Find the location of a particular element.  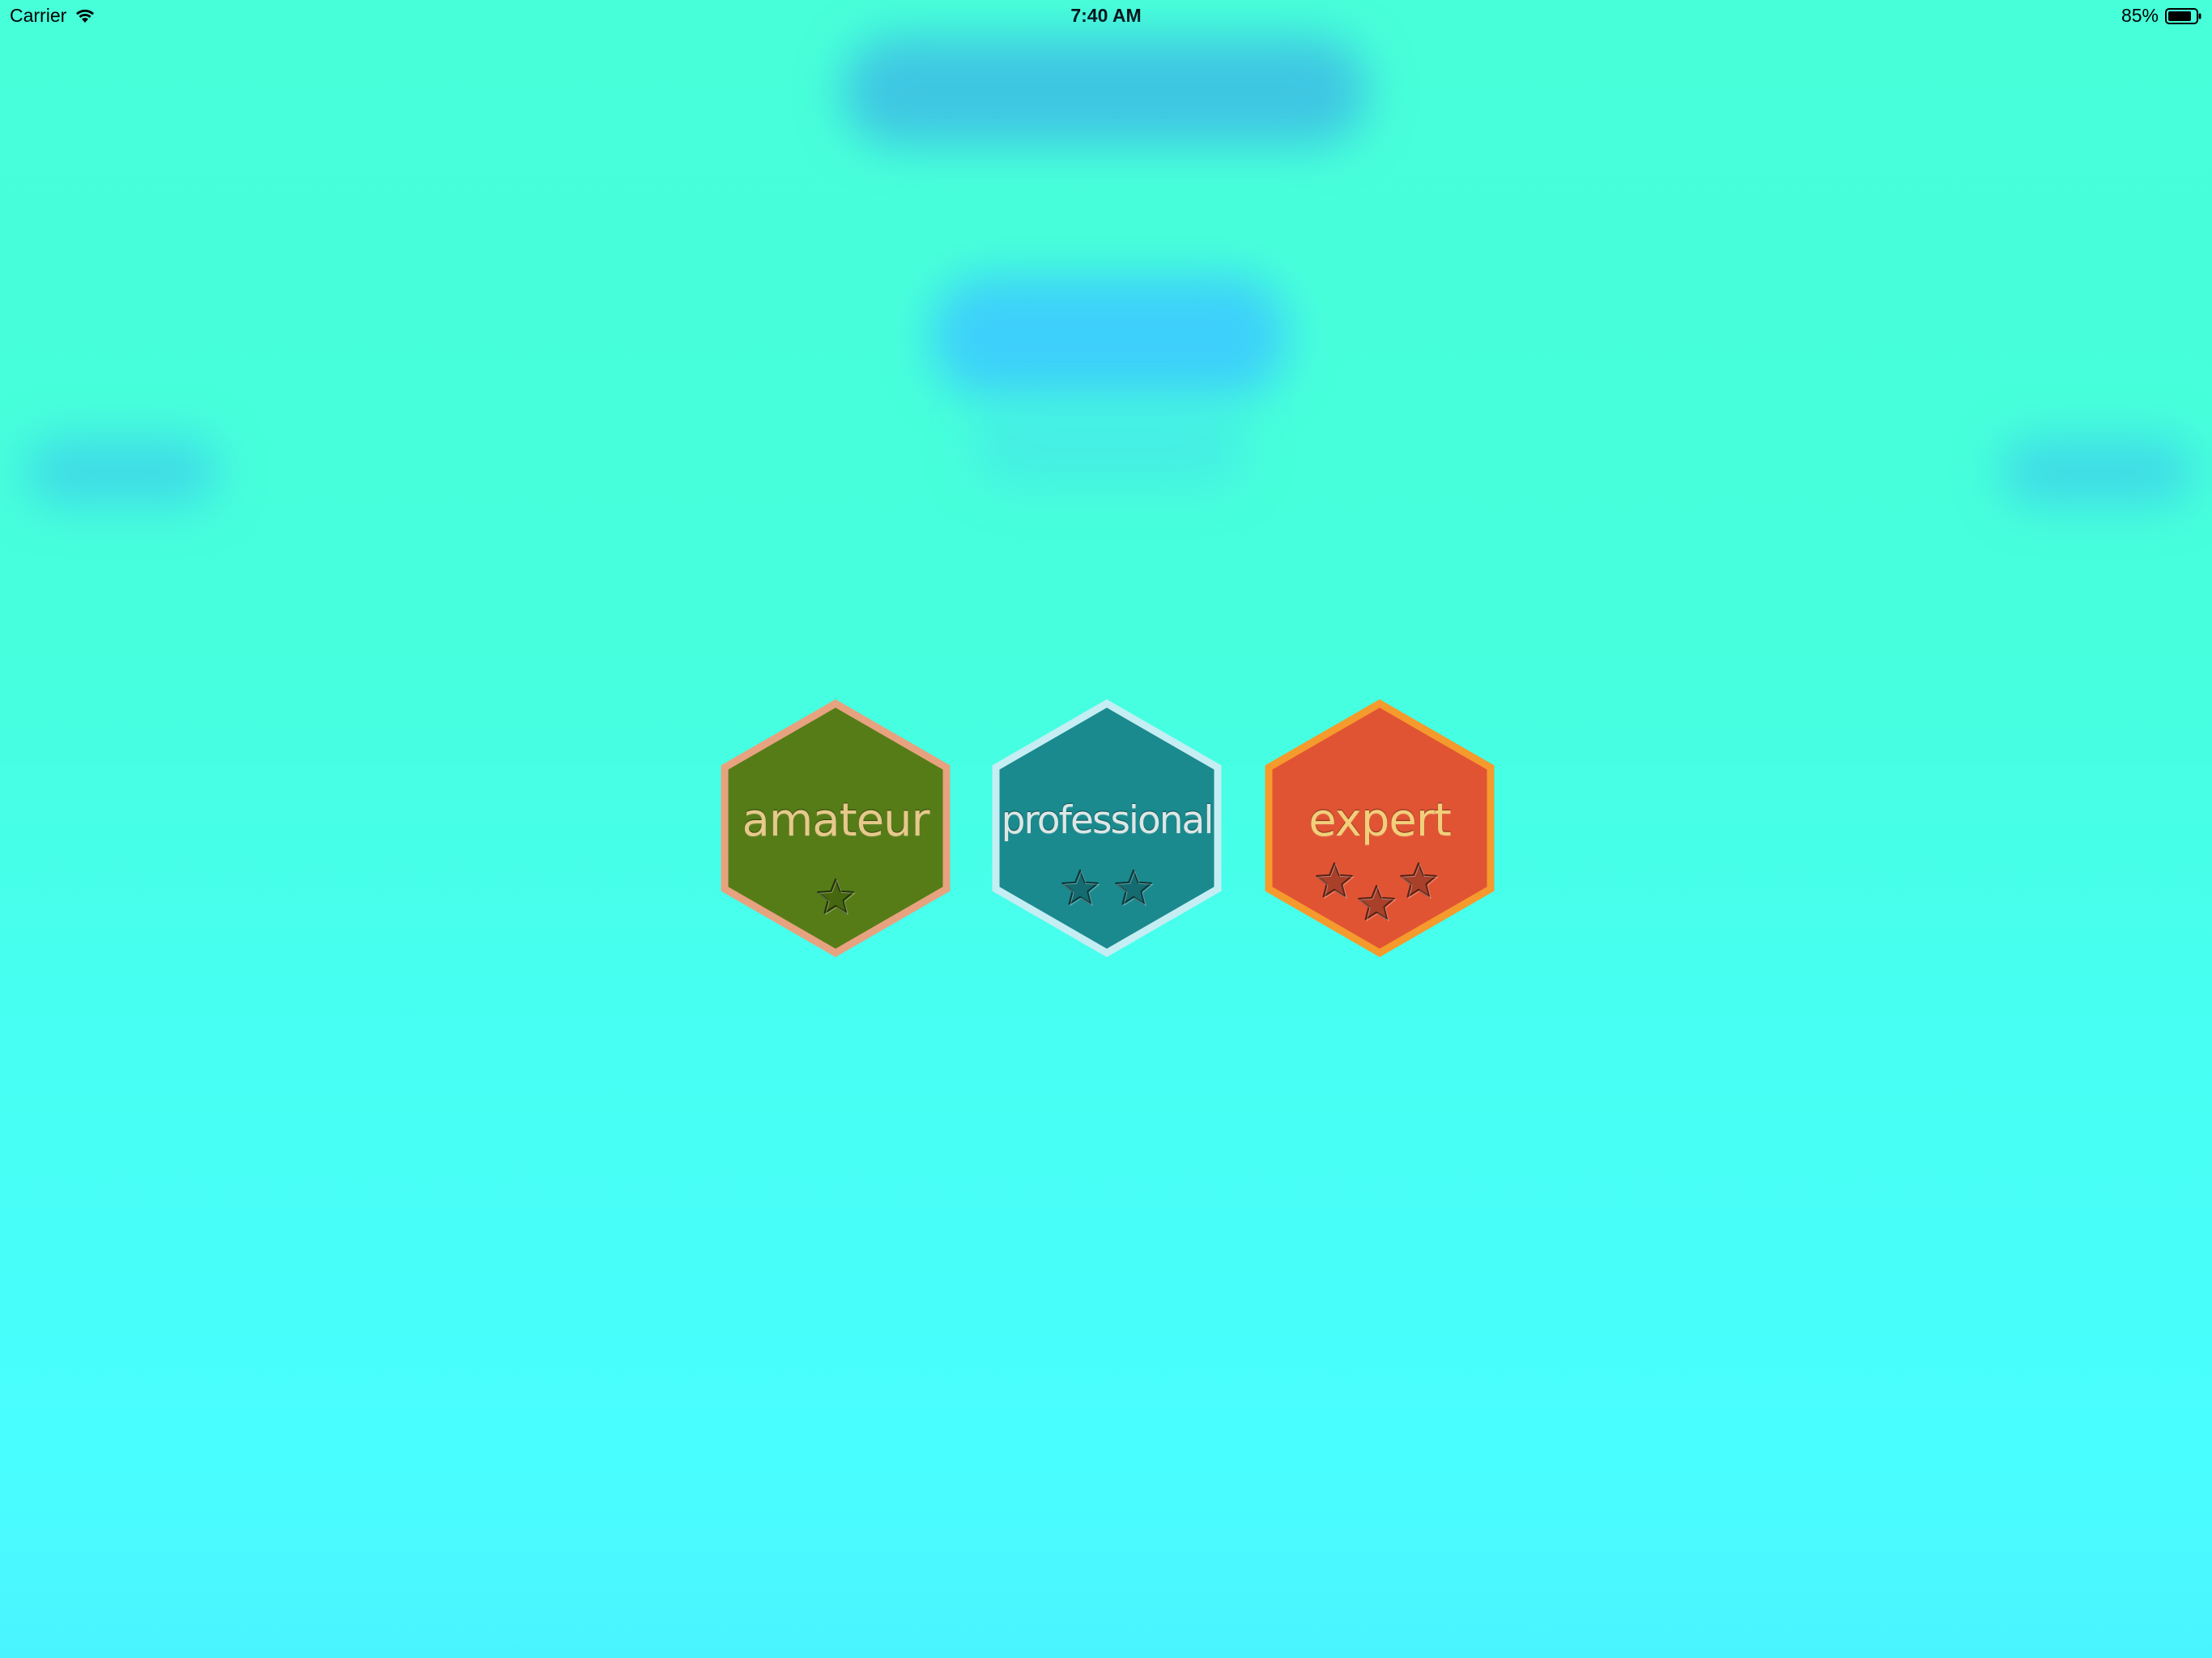

blurred-right-decoration is located at coordinates (2097, 471).